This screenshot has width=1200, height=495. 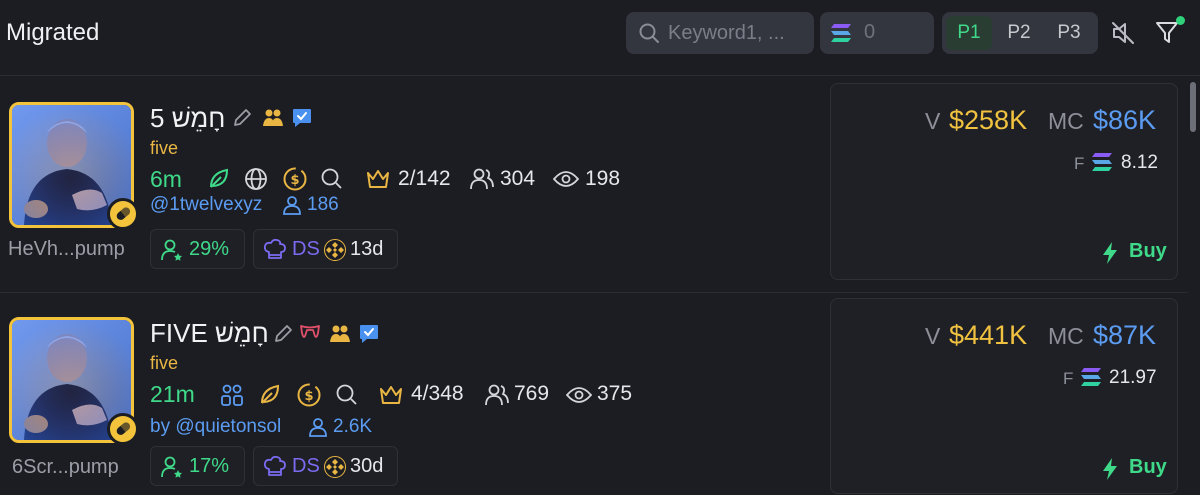 I want to click on snipers-chip: 29%, so click(x=197, y=249).